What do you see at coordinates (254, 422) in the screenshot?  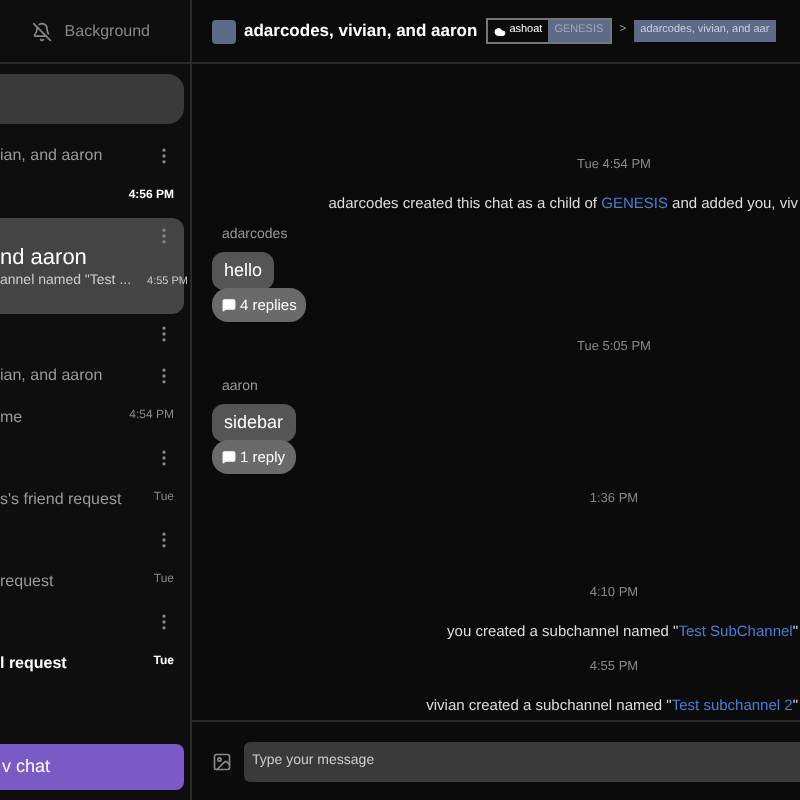 I see `message-bubble: sidebar` at bounding box center [254, 422].